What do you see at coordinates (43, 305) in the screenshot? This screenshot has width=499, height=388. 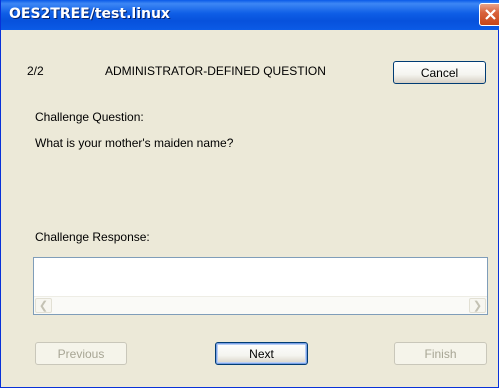 I see `scroll-left-arrow-icon: ❮` at bounding box center [43, 305].